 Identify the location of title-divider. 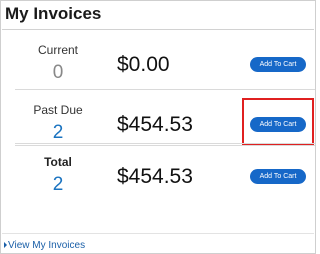
(158, 29).